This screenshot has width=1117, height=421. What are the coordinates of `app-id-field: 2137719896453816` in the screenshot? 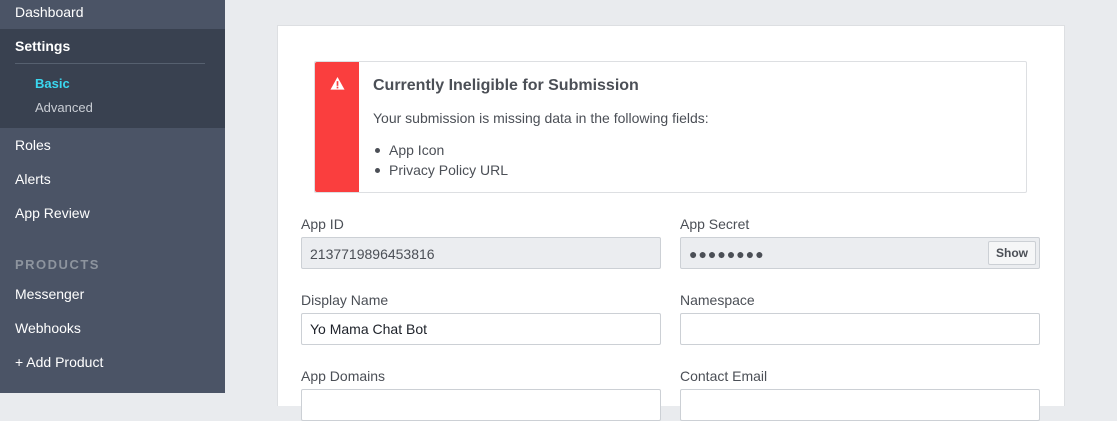 It's located at (481, 253).